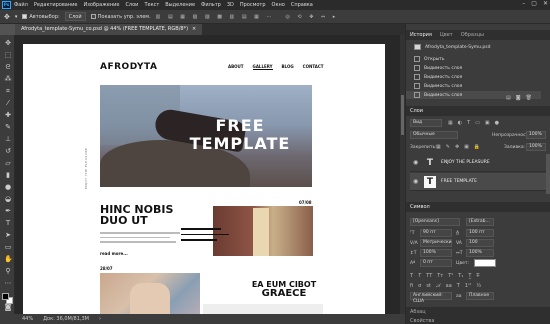  Describe the element at coordinates (480, 243) in the screenshot. I see `tracking-input: 100` at that location.